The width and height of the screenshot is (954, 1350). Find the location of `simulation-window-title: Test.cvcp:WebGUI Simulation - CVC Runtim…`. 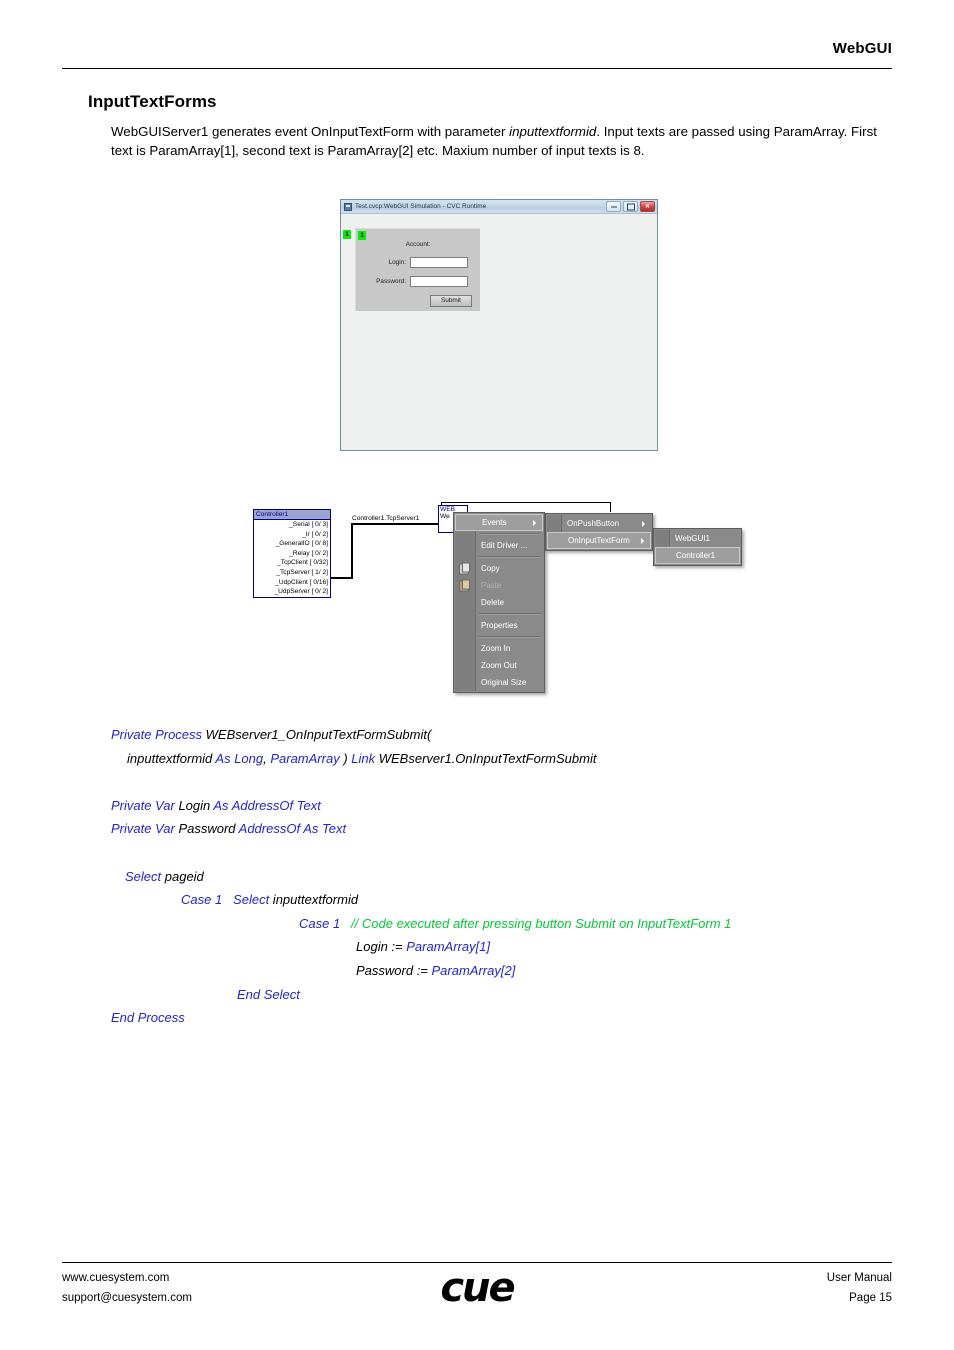

simulation-window-title: Test.cvcp:WebGUI Simulation - CVC Runtim… is located at coordinates (421, 206).